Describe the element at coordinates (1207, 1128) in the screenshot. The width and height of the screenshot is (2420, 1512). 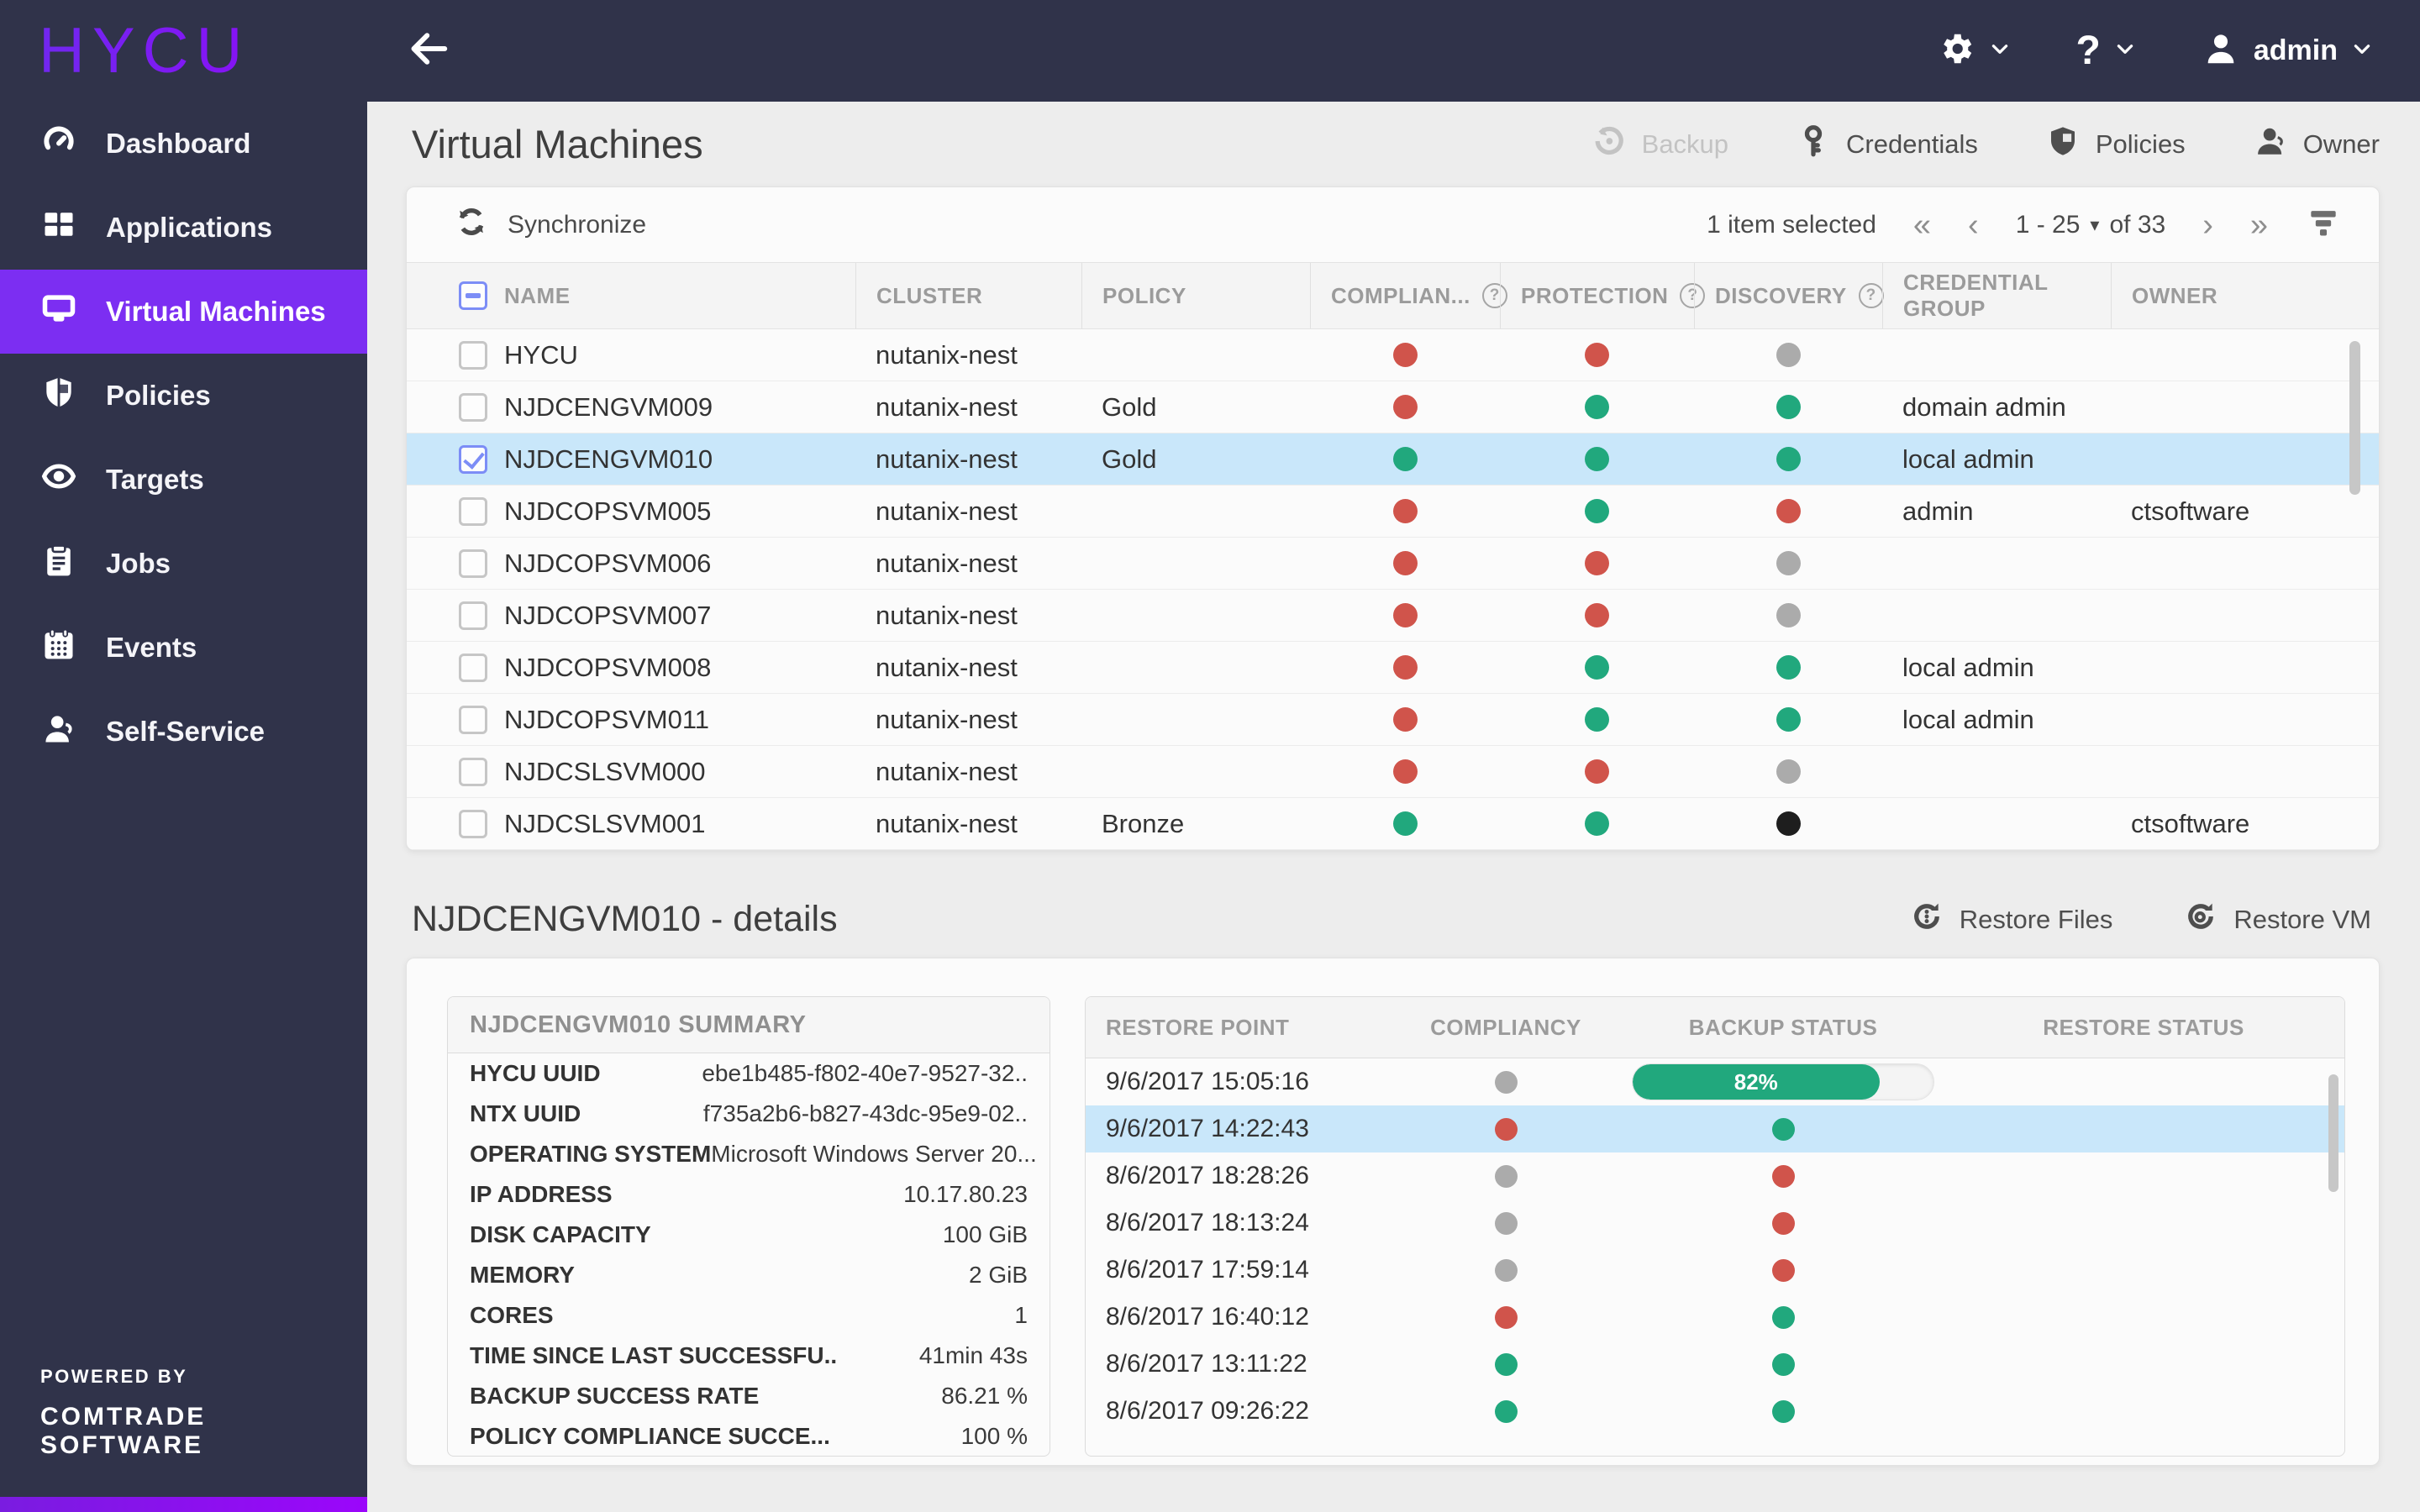
I see `restore-point-time: 9/6/2017 14:22:43` at that location.